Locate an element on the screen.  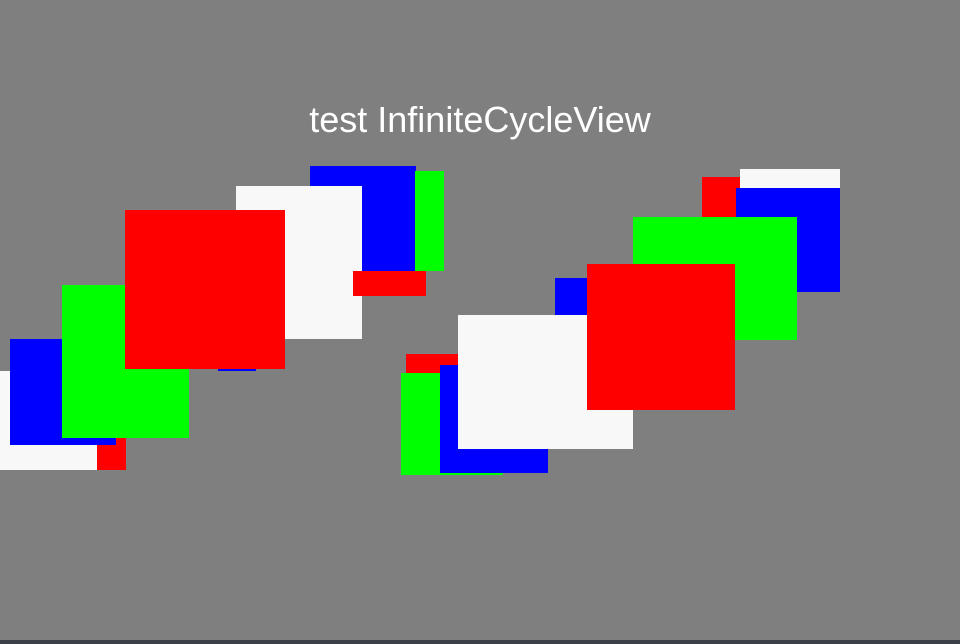
red-card is located at coordinates (661, 337).